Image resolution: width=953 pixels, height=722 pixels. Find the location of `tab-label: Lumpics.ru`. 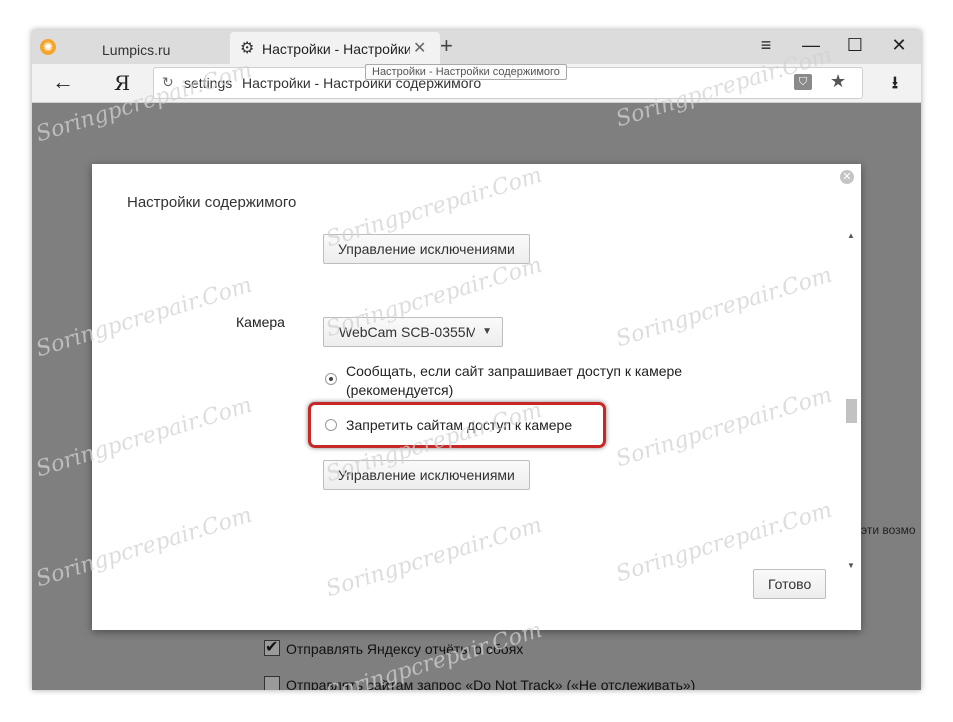

tab-label: Lumpics.ru is located at coordinates (136, 50).